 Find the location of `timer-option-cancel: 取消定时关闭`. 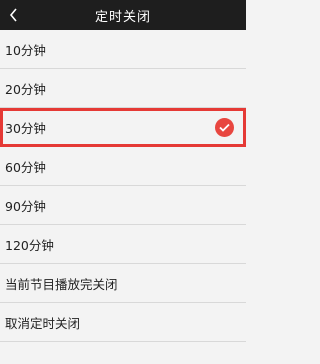

timer-option-cancel: 取消定时关闭 is located at coordinates (123, 322).